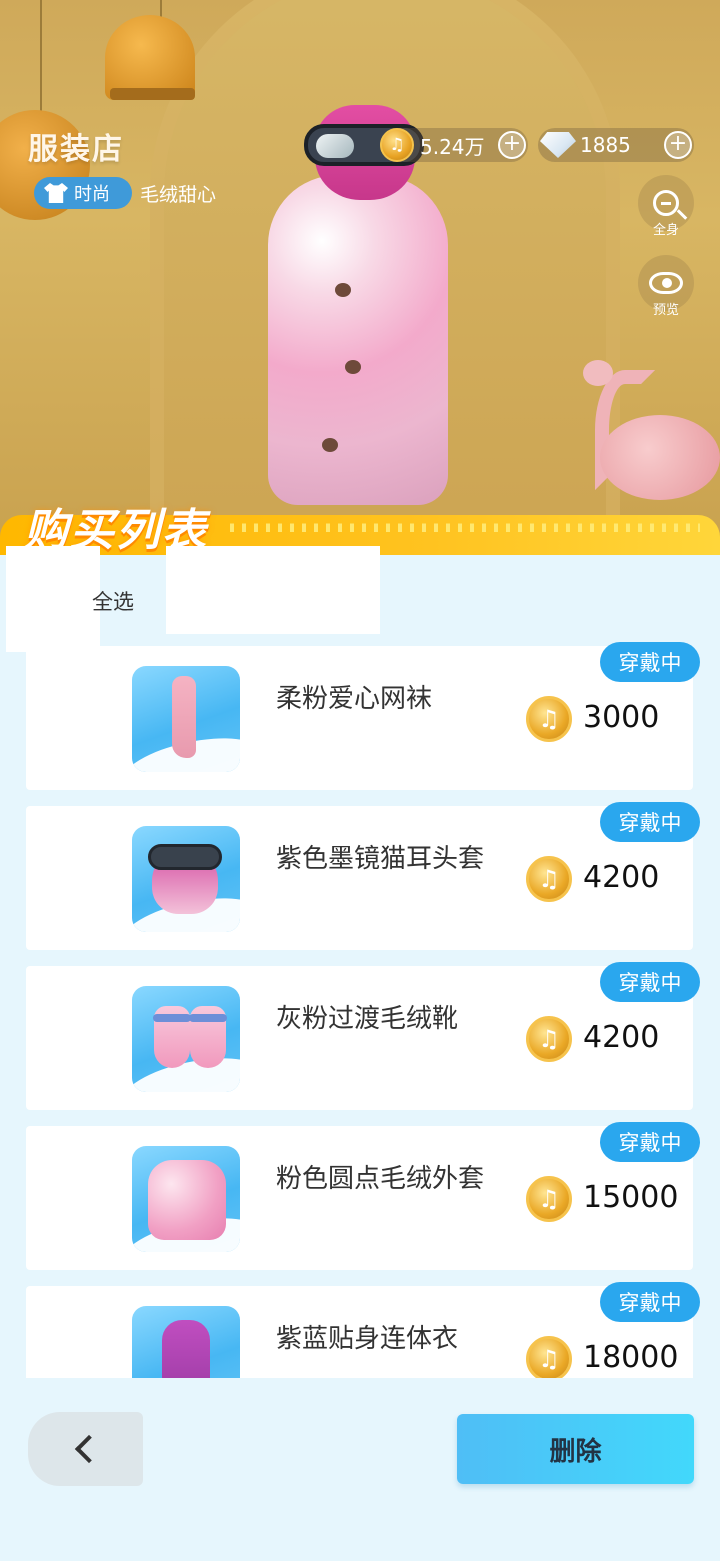 The height and width of the screenshot is (1561, 720). I want to click on fluffy-boots-icon, so click(186, 1039).